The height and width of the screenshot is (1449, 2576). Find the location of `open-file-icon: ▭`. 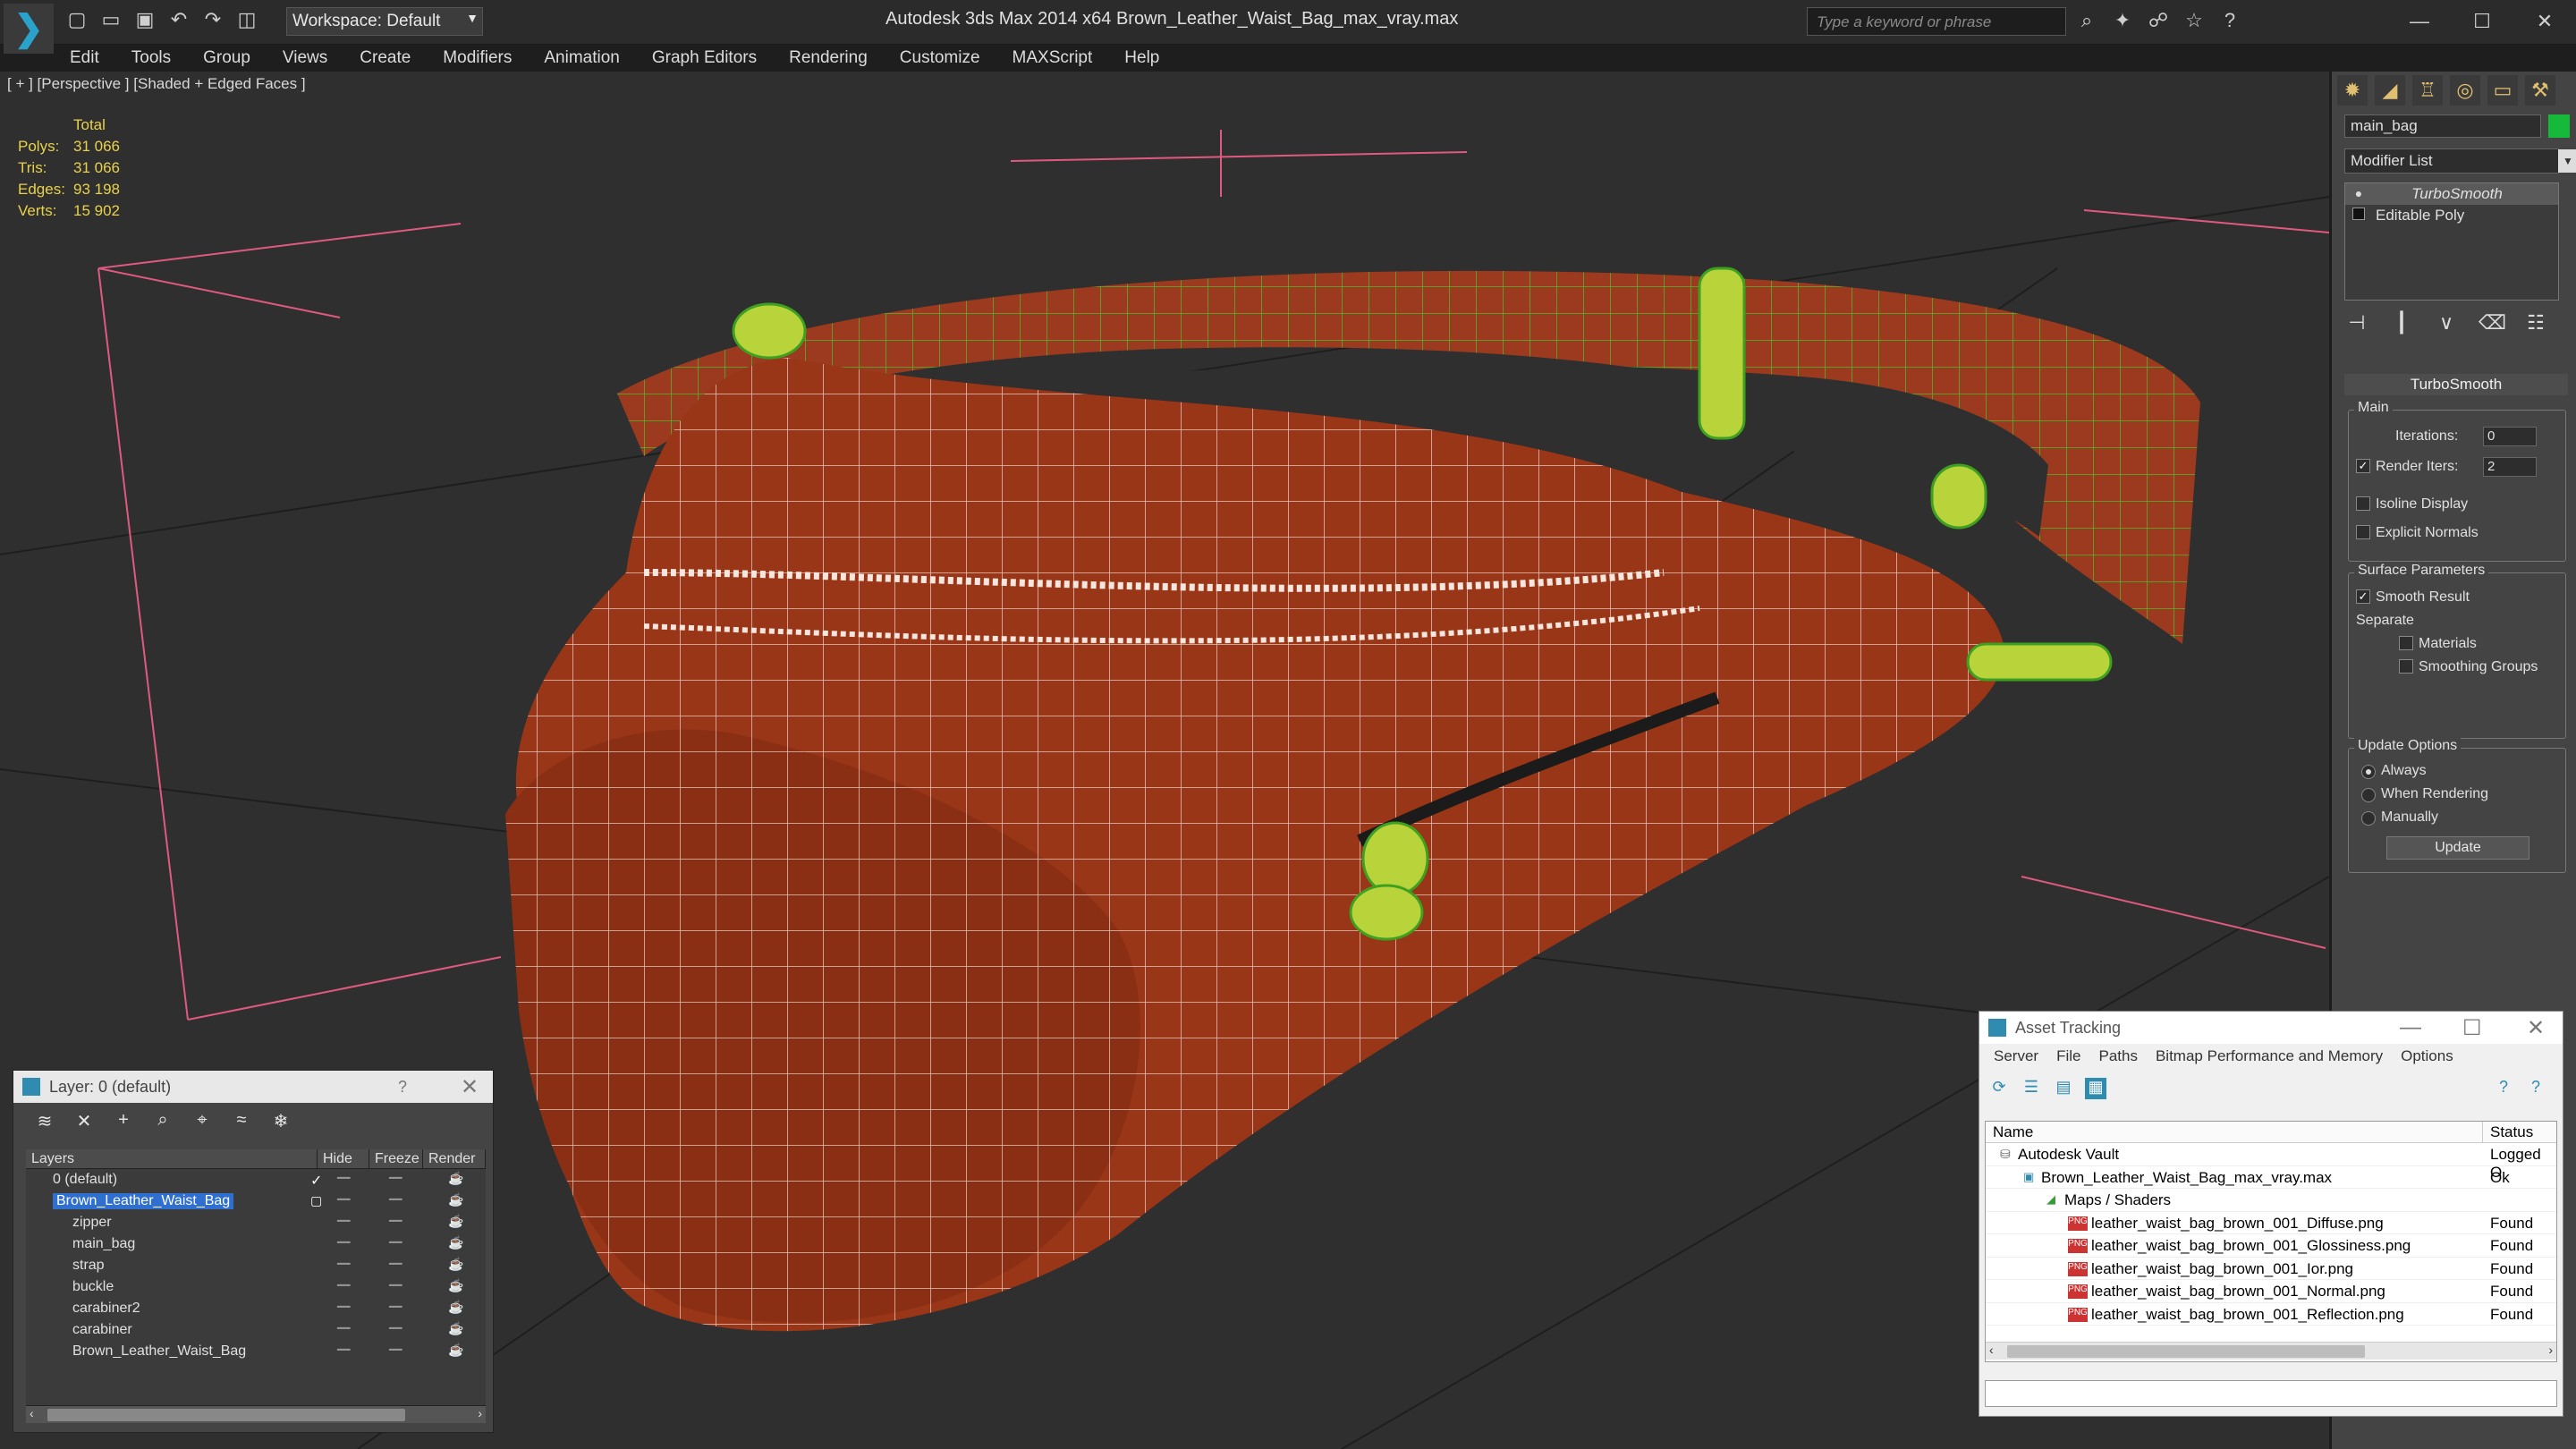

open-file-icon: ▭ is located at coordinates (110, 19).